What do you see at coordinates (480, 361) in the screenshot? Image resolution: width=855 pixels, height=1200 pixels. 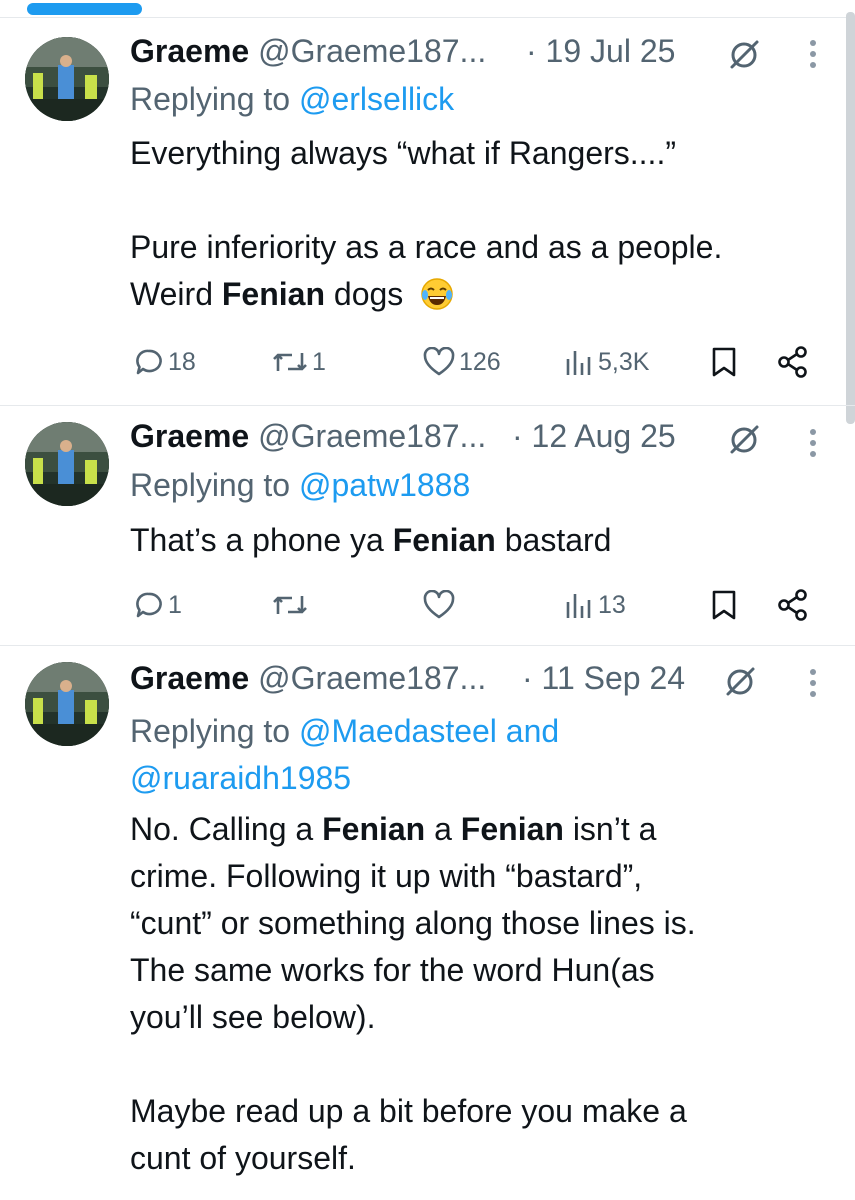 I see `like-count: 126` at bounding box center [480, 361].